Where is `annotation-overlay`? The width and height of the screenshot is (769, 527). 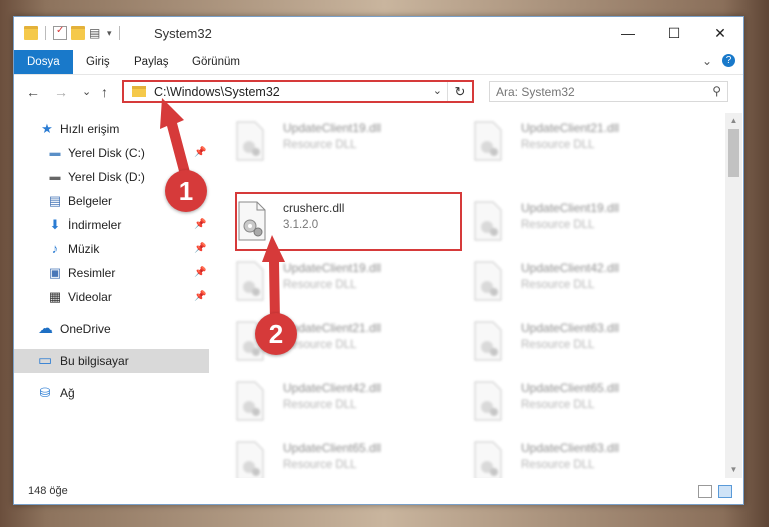
annotation-overlay is located at coordinates (222, 210).